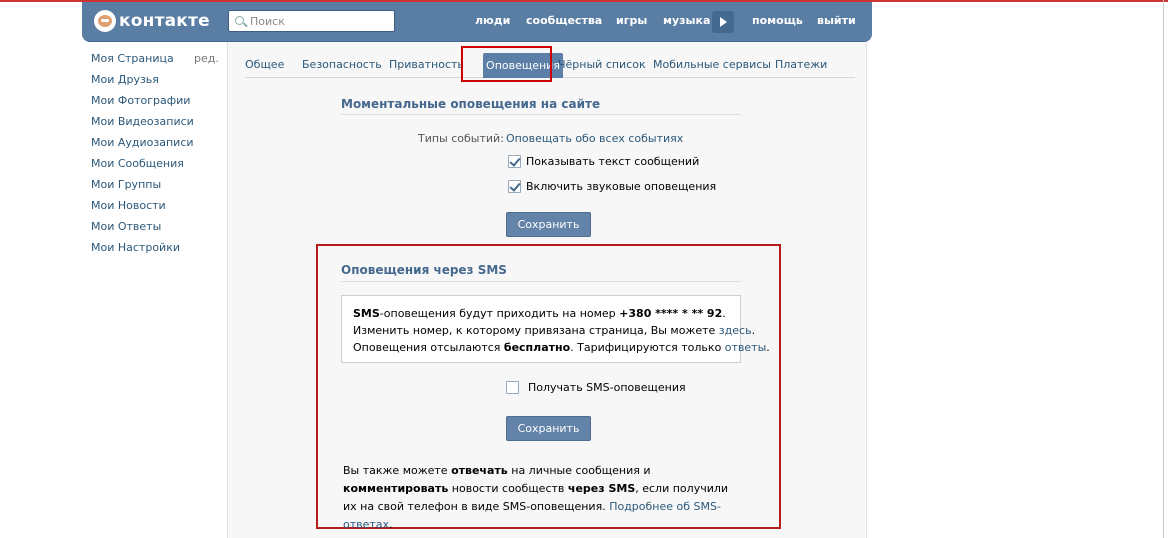 The height and width of the screenshot is (538, 1168). I want to click on bottom-bold-comment: комментировать, so click(396, 488).